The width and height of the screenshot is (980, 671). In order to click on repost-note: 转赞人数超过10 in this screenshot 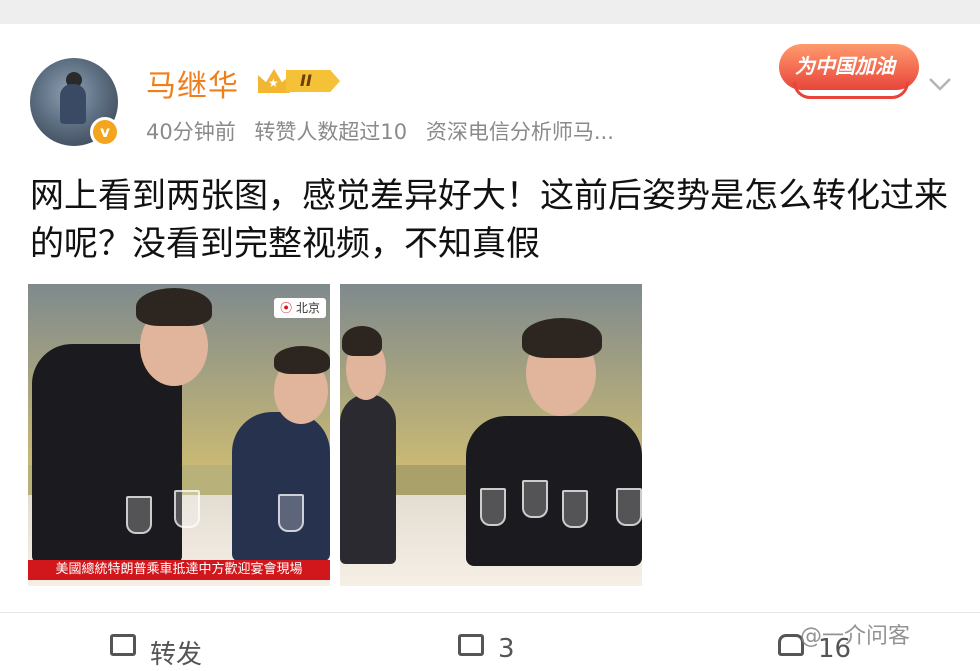, I will do `click(331, 132)`.